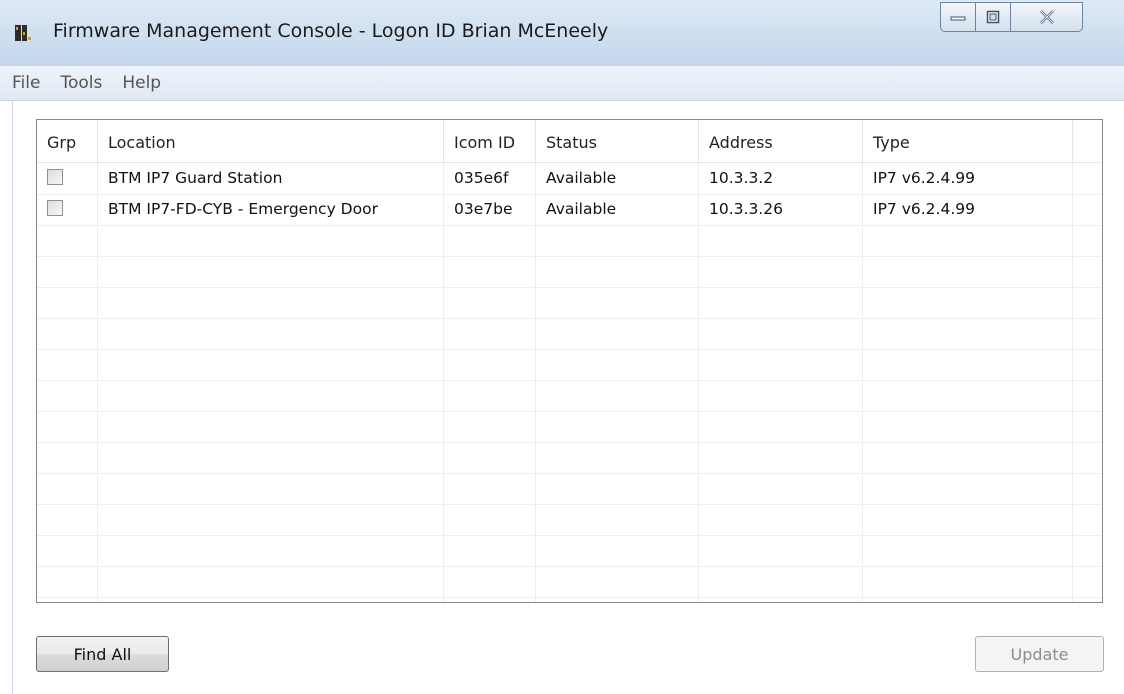 Image resolution: width=1124 pixels, height=694 pixels. I want to click on window-controls, so click(1011, 17).